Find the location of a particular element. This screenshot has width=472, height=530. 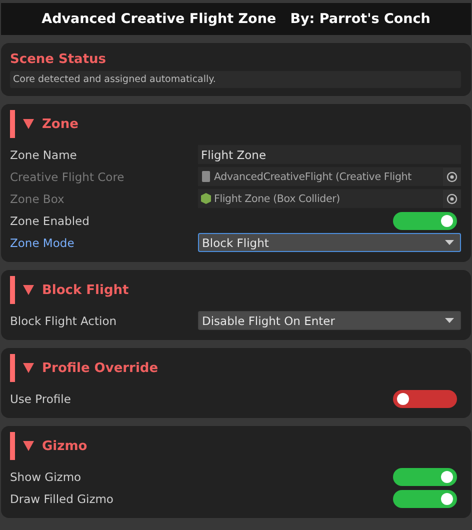

field-label: Creative Flight Core is located at coordinates (68, 177).